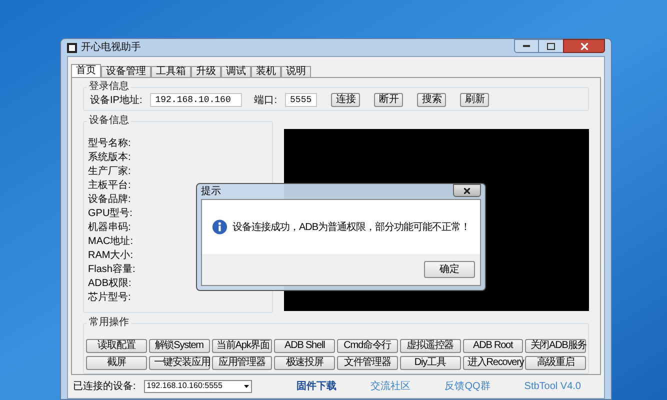 This screenshot has width=667, height=400. Describe the element at coordinates (367, 346) in the screenshot. I see `operation-button: Cmd命令行` at that location.